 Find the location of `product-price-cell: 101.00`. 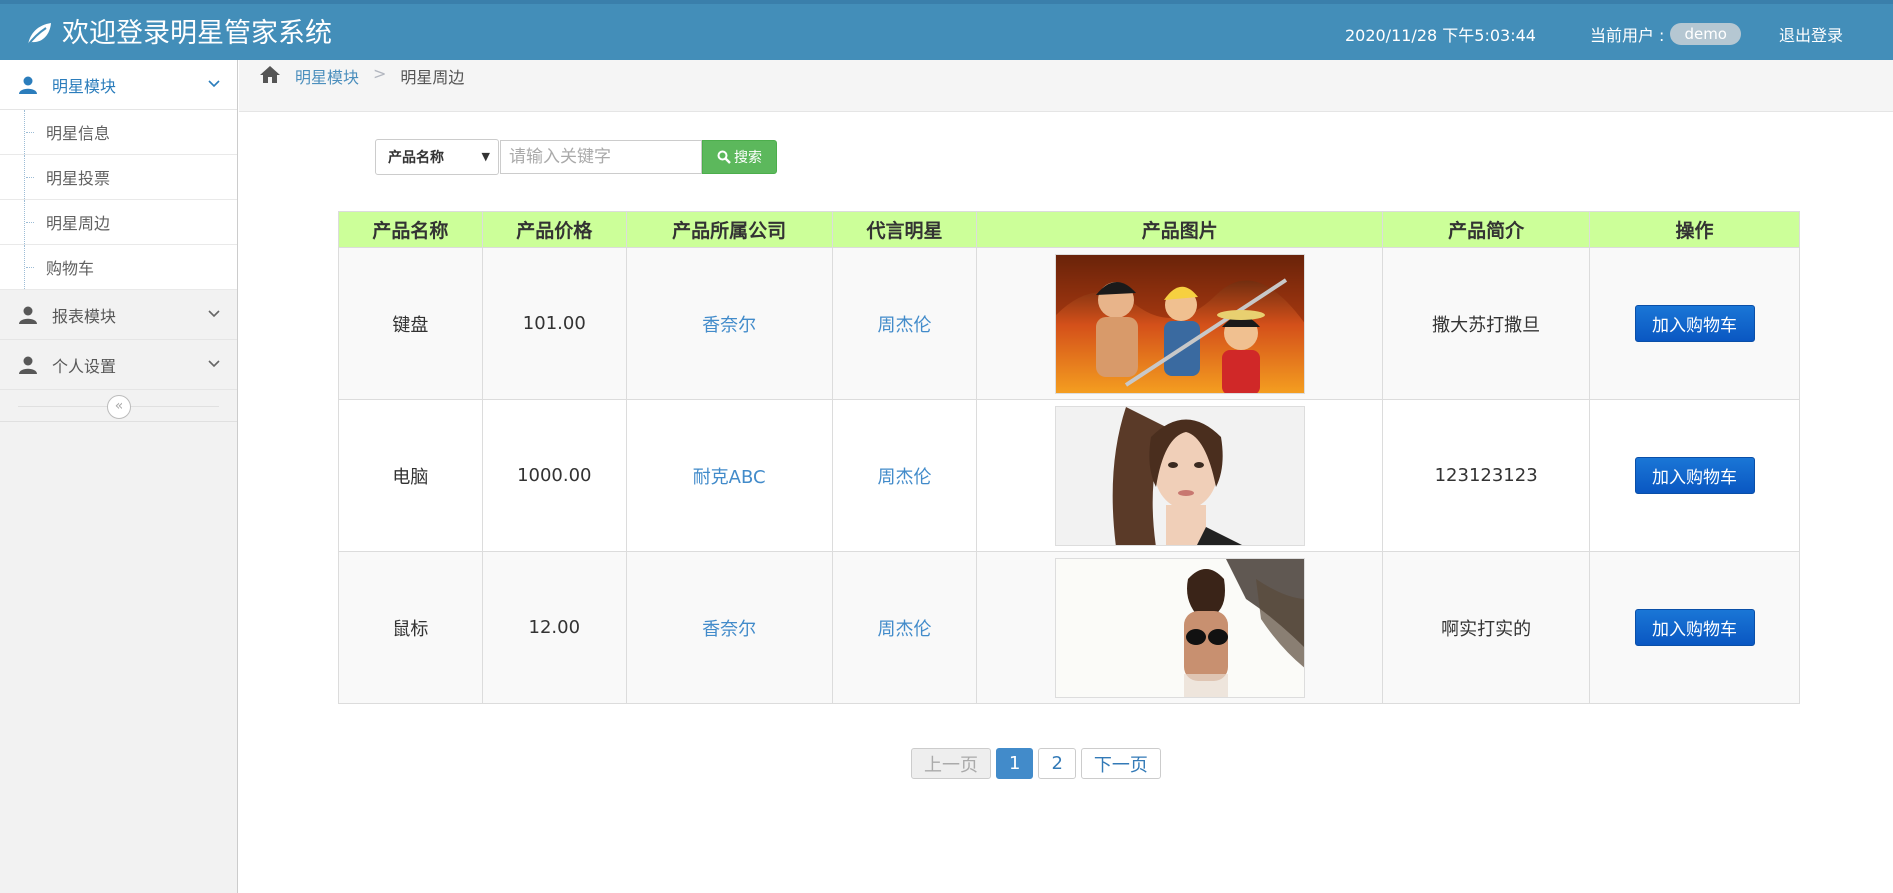

product-price-cell: 101.00 is located at coordinates (554, 323).